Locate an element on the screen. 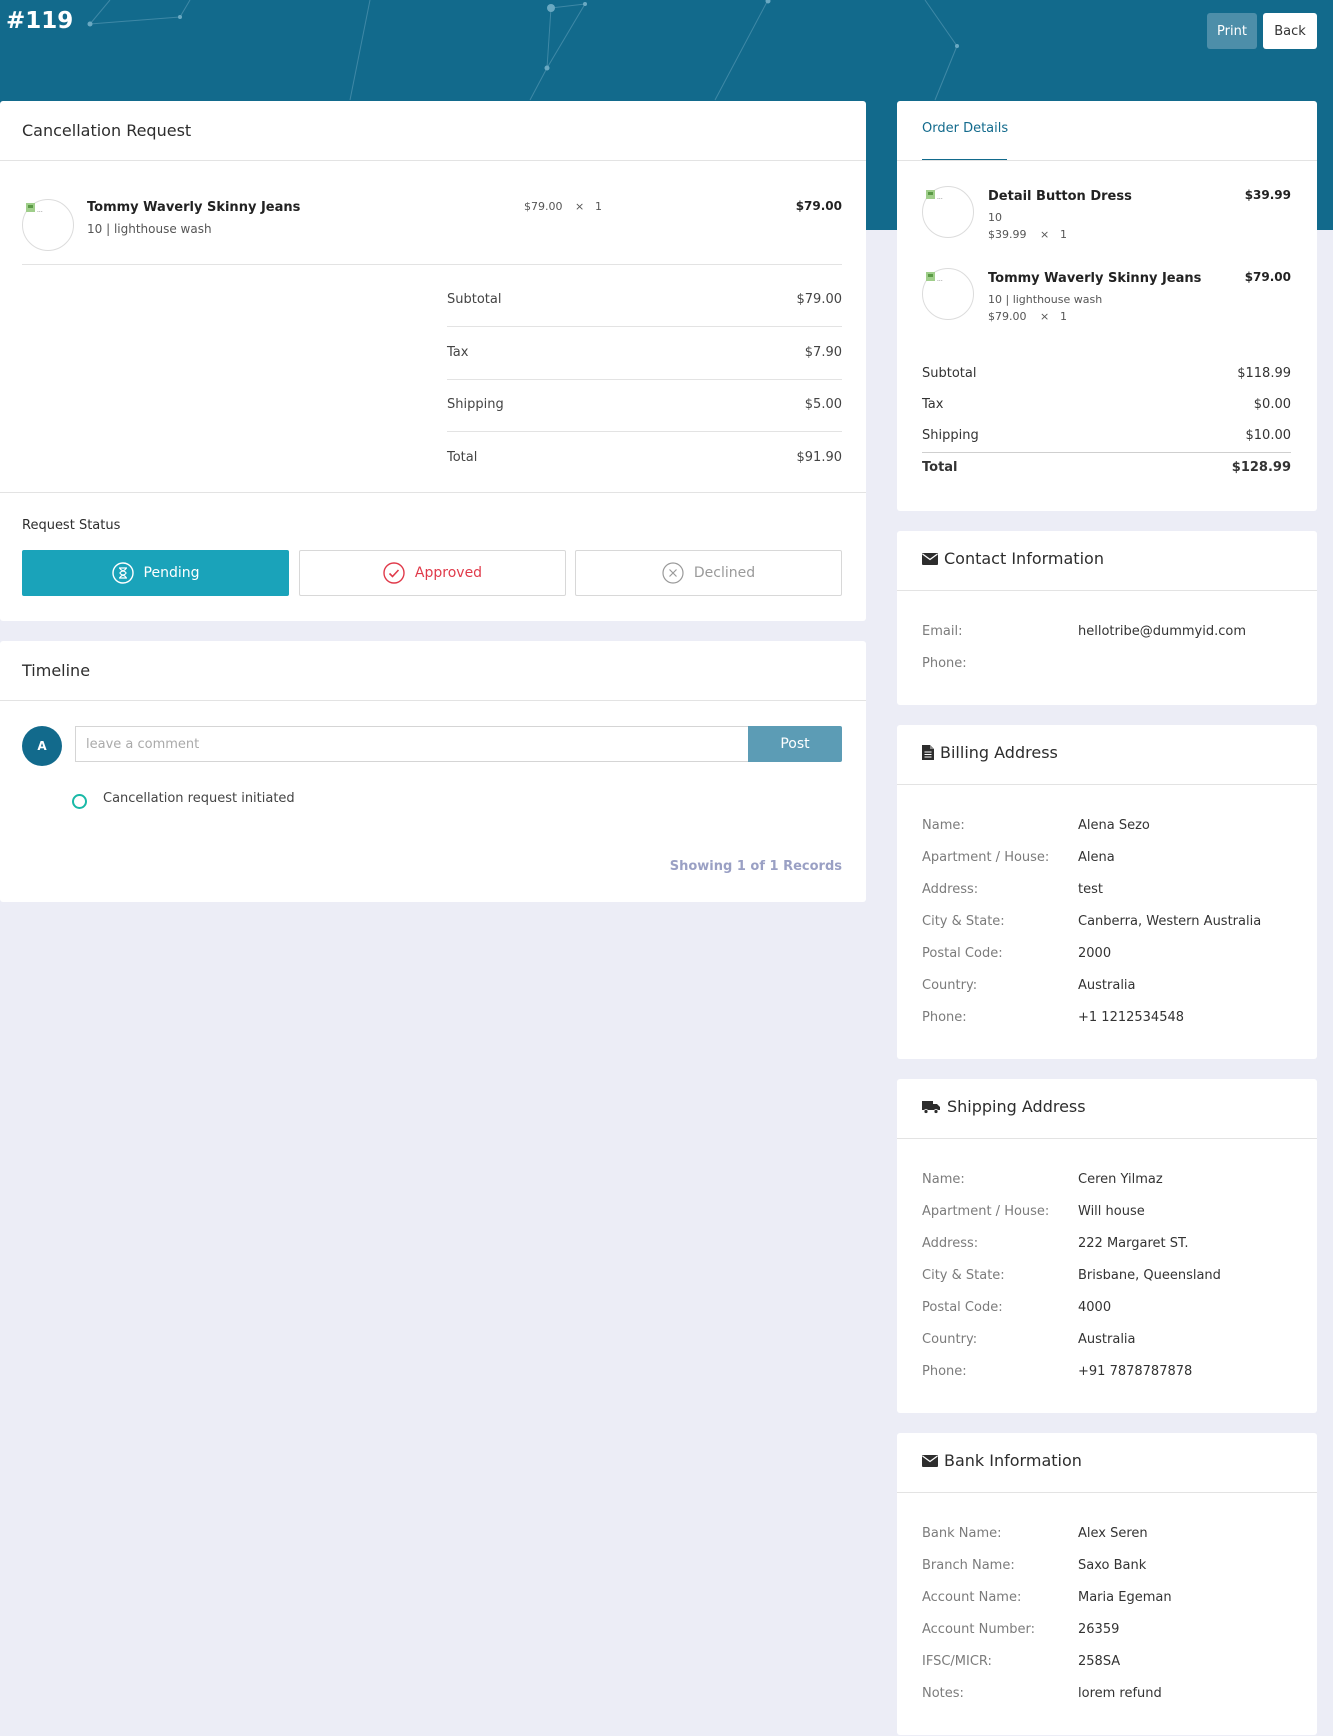 This screenshot has height=1736, width=1333. hourglass-icon is located at coordinates (122, 573).